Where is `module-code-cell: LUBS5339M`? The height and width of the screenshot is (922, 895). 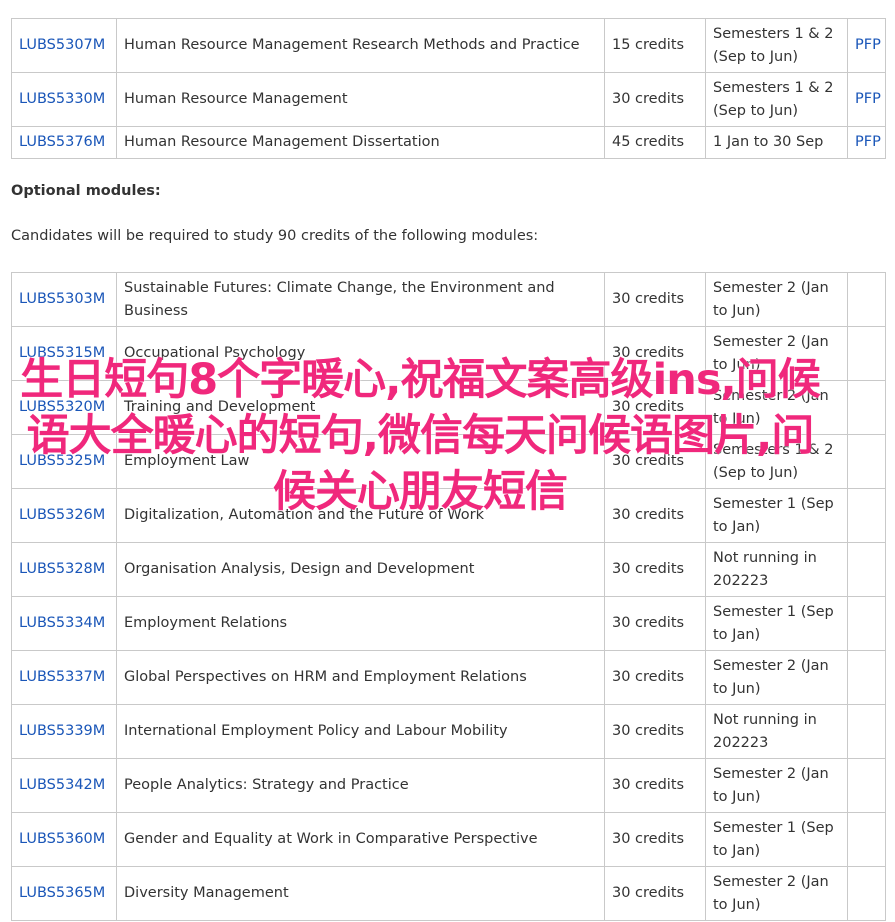 module-code-cell: LUBS5339M is located at coordinates (64, 731).